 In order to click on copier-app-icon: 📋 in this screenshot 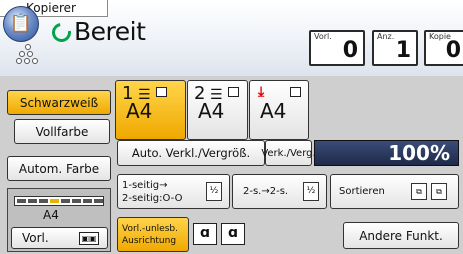, I will do `click(21, 24)`.